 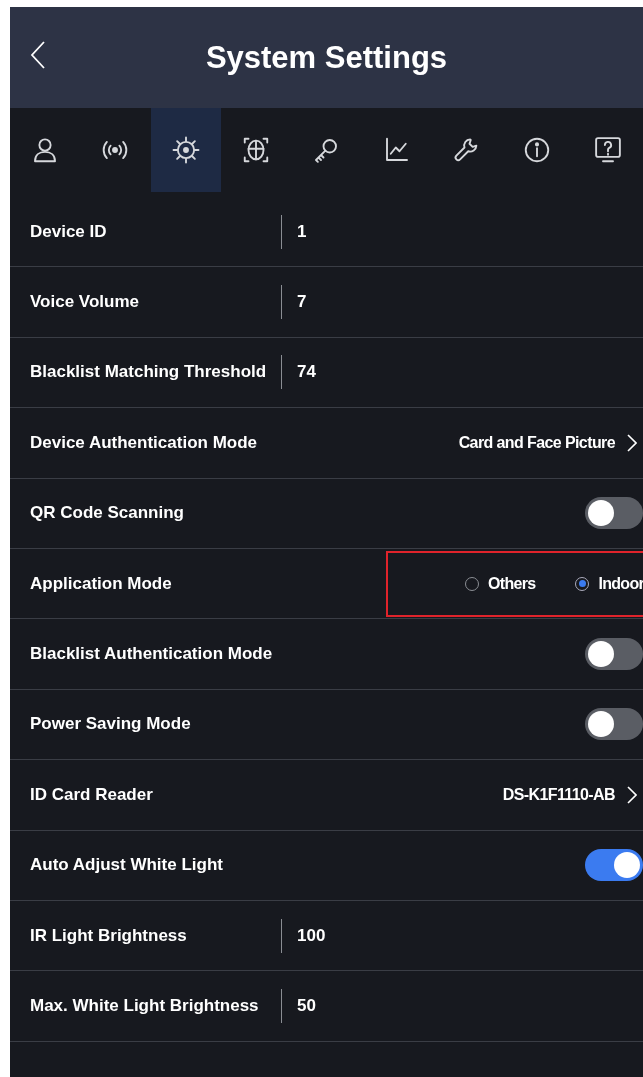 I want to click on setting-label: IR Light Brightness, so click(x=109, y=935).